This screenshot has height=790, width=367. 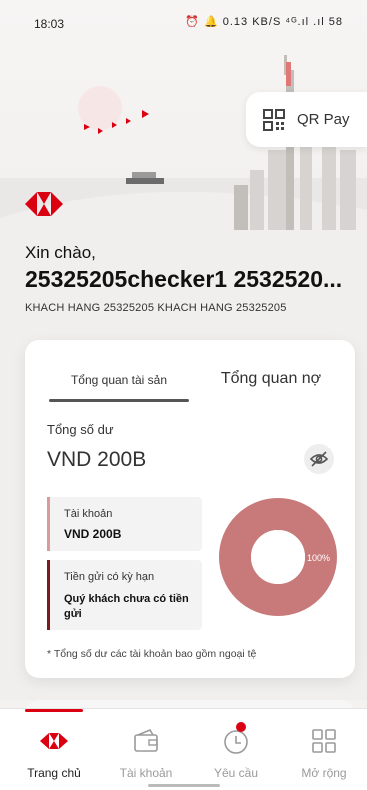 I want to click on nav-accounts: Tài khoản, so click(x=146, y=749).